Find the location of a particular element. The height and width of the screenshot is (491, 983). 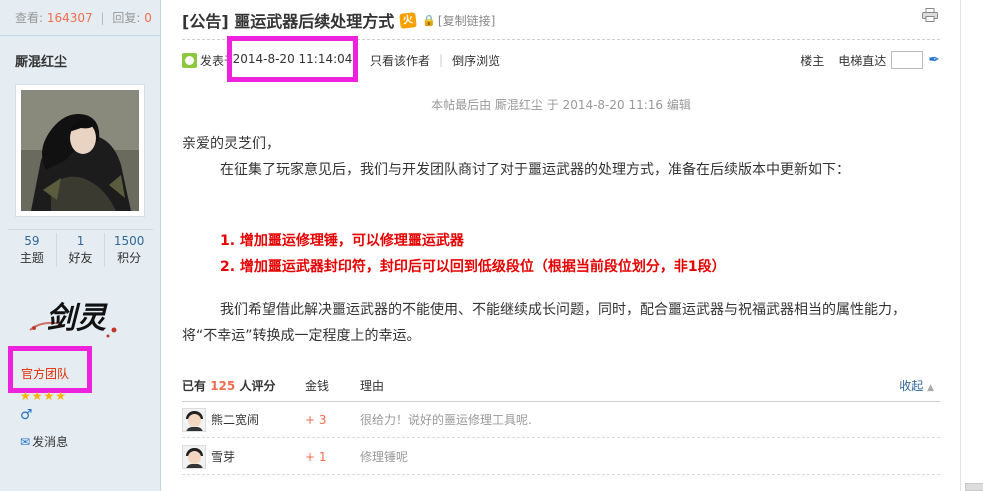

post-timestamp: 2014-8-20 11:14:04 is located at coordinates (292, 59).